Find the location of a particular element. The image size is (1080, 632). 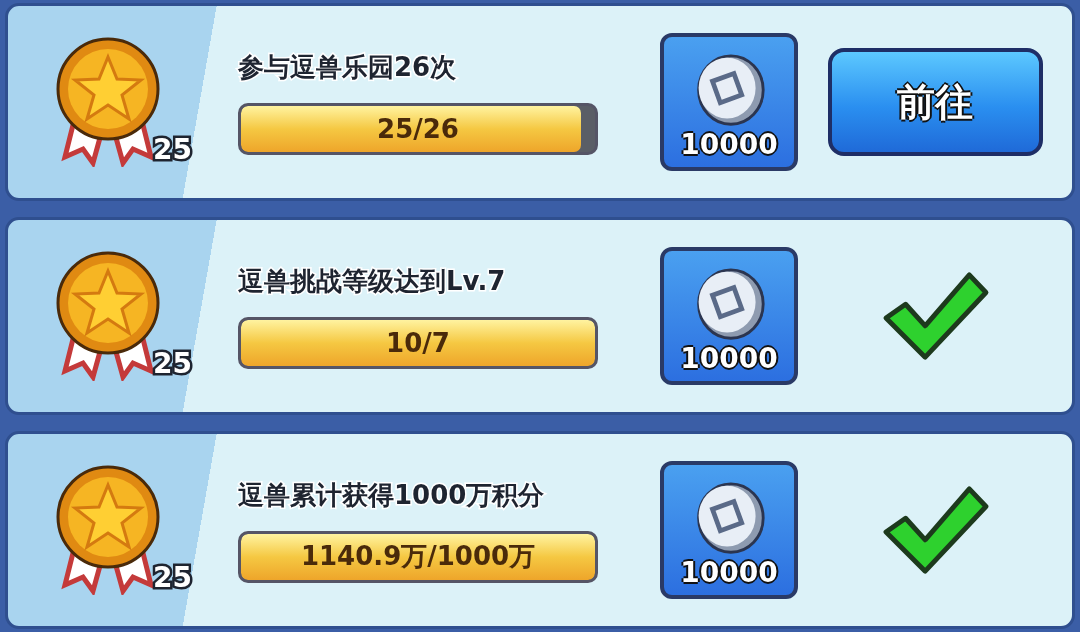

task-title: 参与逗兽乐园26次 is located at coordinates (348, 67).